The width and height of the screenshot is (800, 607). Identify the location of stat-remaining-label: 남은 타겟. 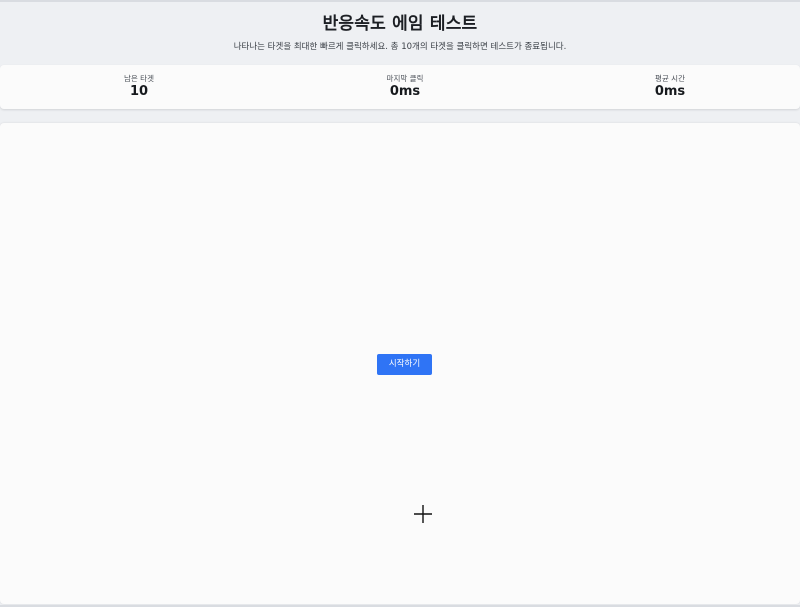
(139, 78).